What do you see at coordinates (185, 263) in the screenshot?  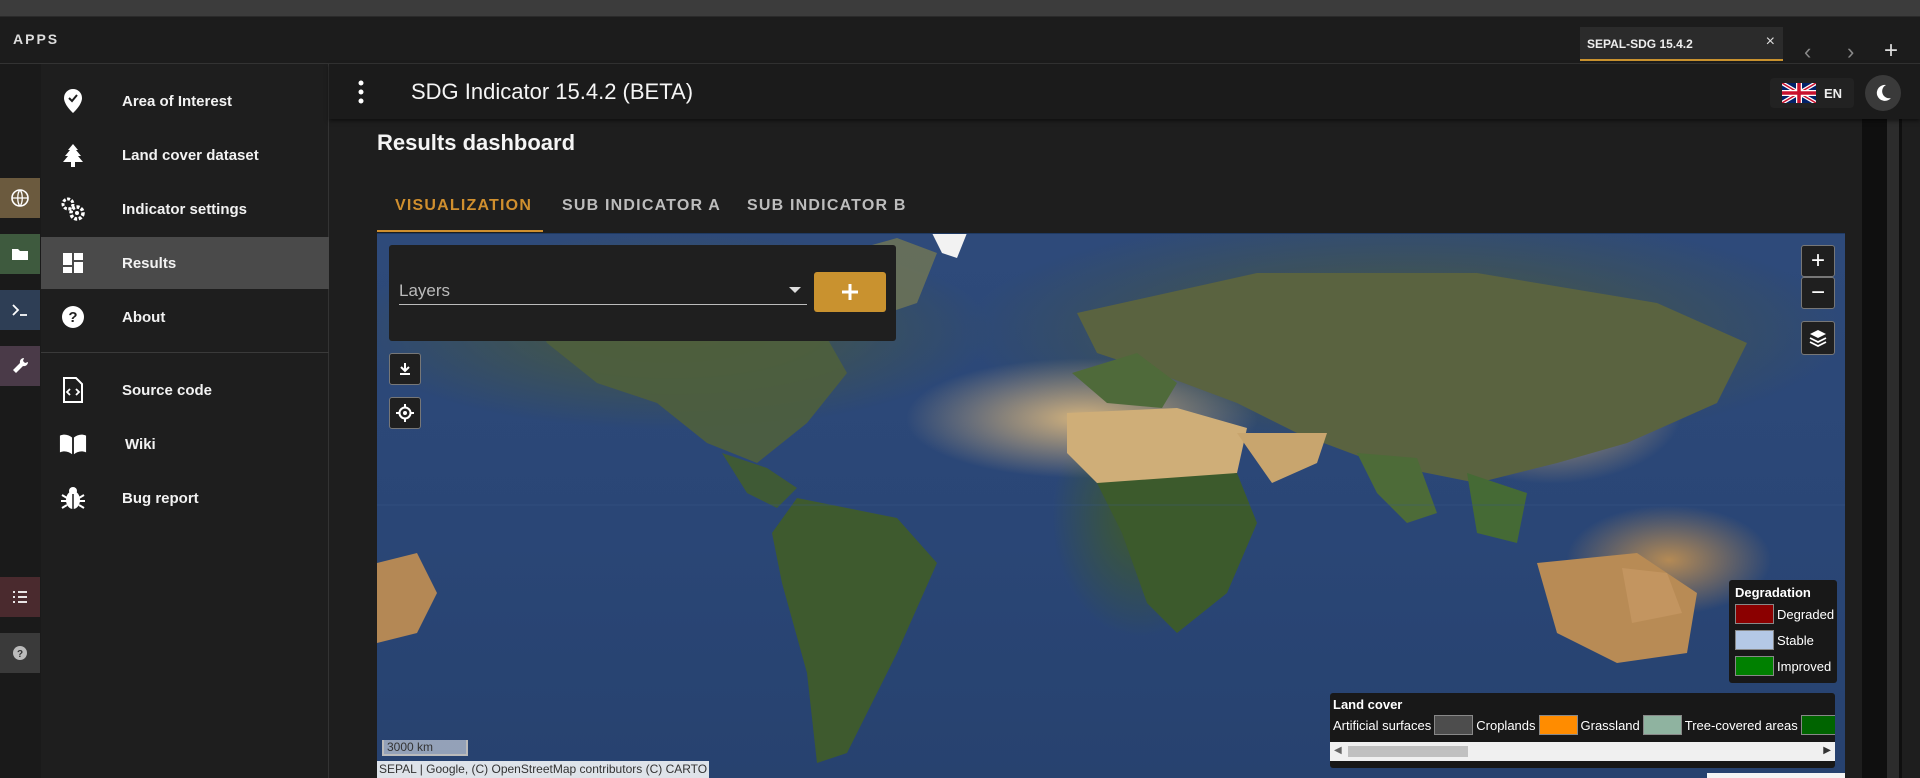 I see `nav-item-results: Results` at bounding box center [185, 263].